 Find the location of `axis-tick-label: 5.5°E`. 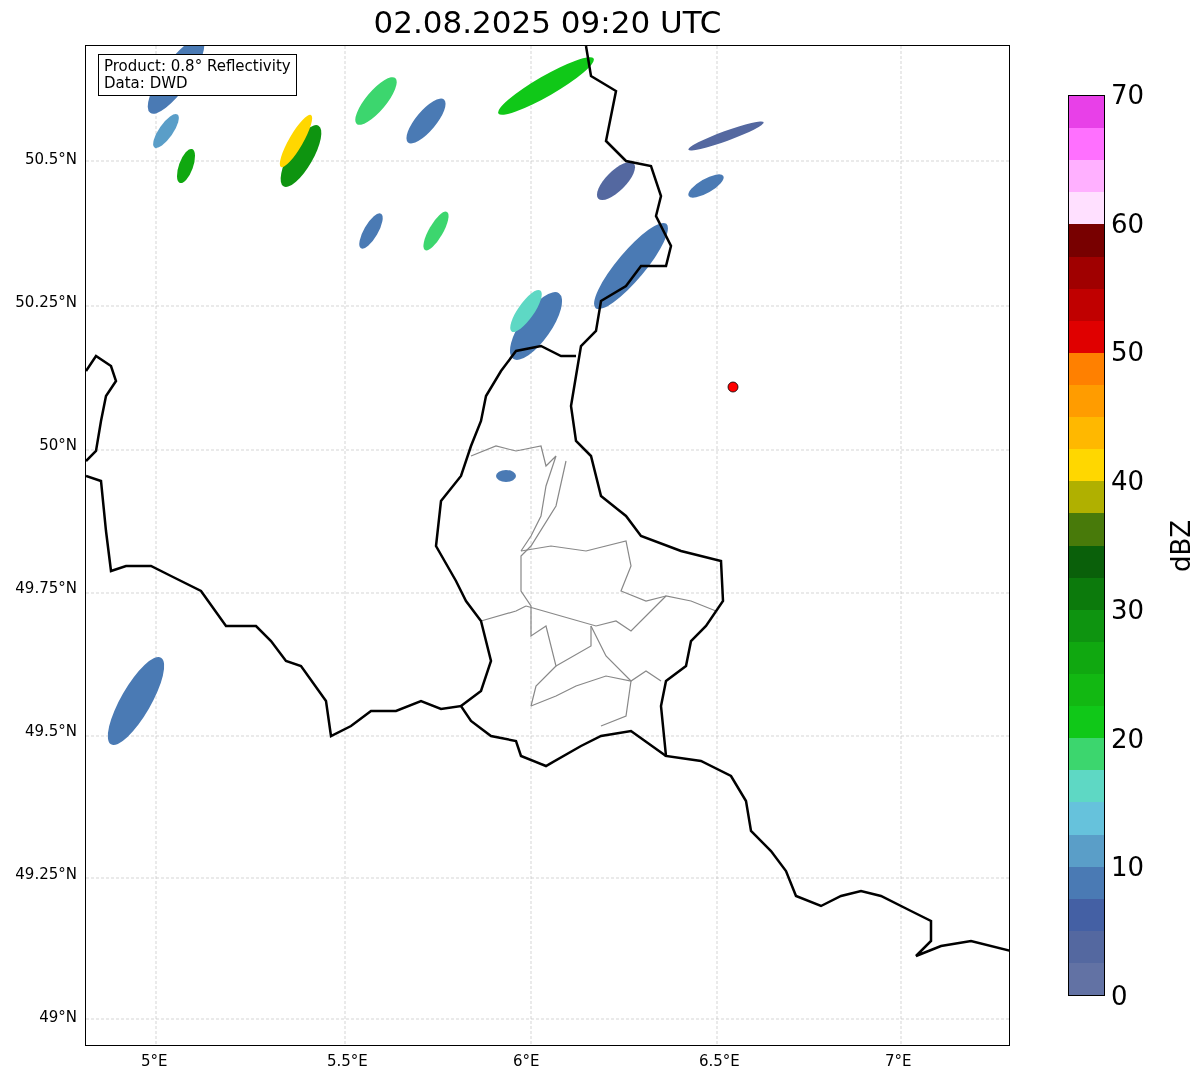

axis-tick-label: 5.5°E is located at coordinates (347, 1061).